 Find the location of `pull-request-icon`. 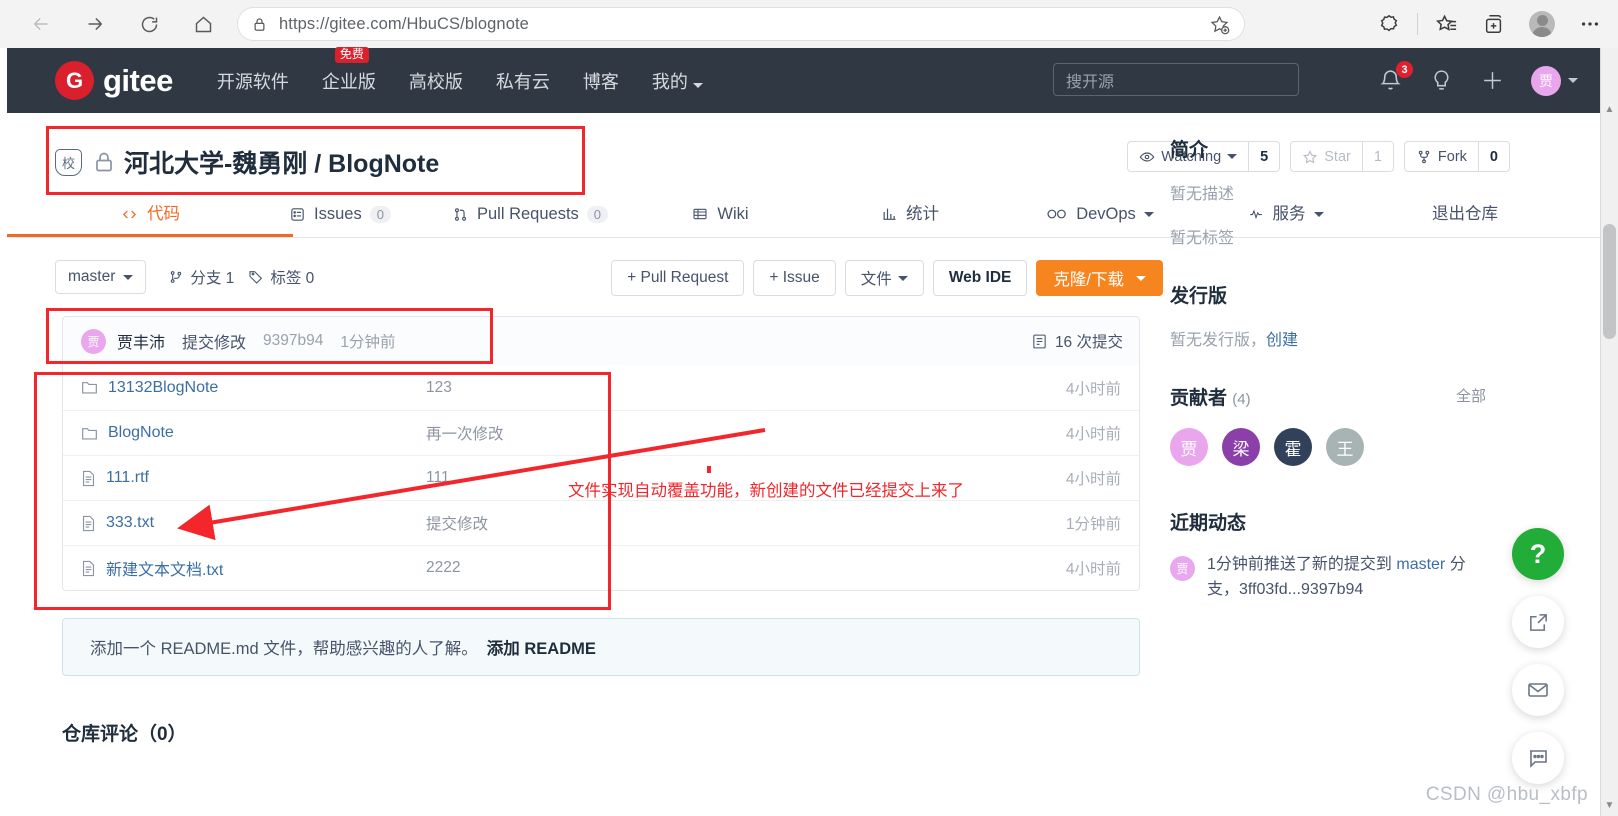

pull-request-icon is located at coordinates (460, 214).